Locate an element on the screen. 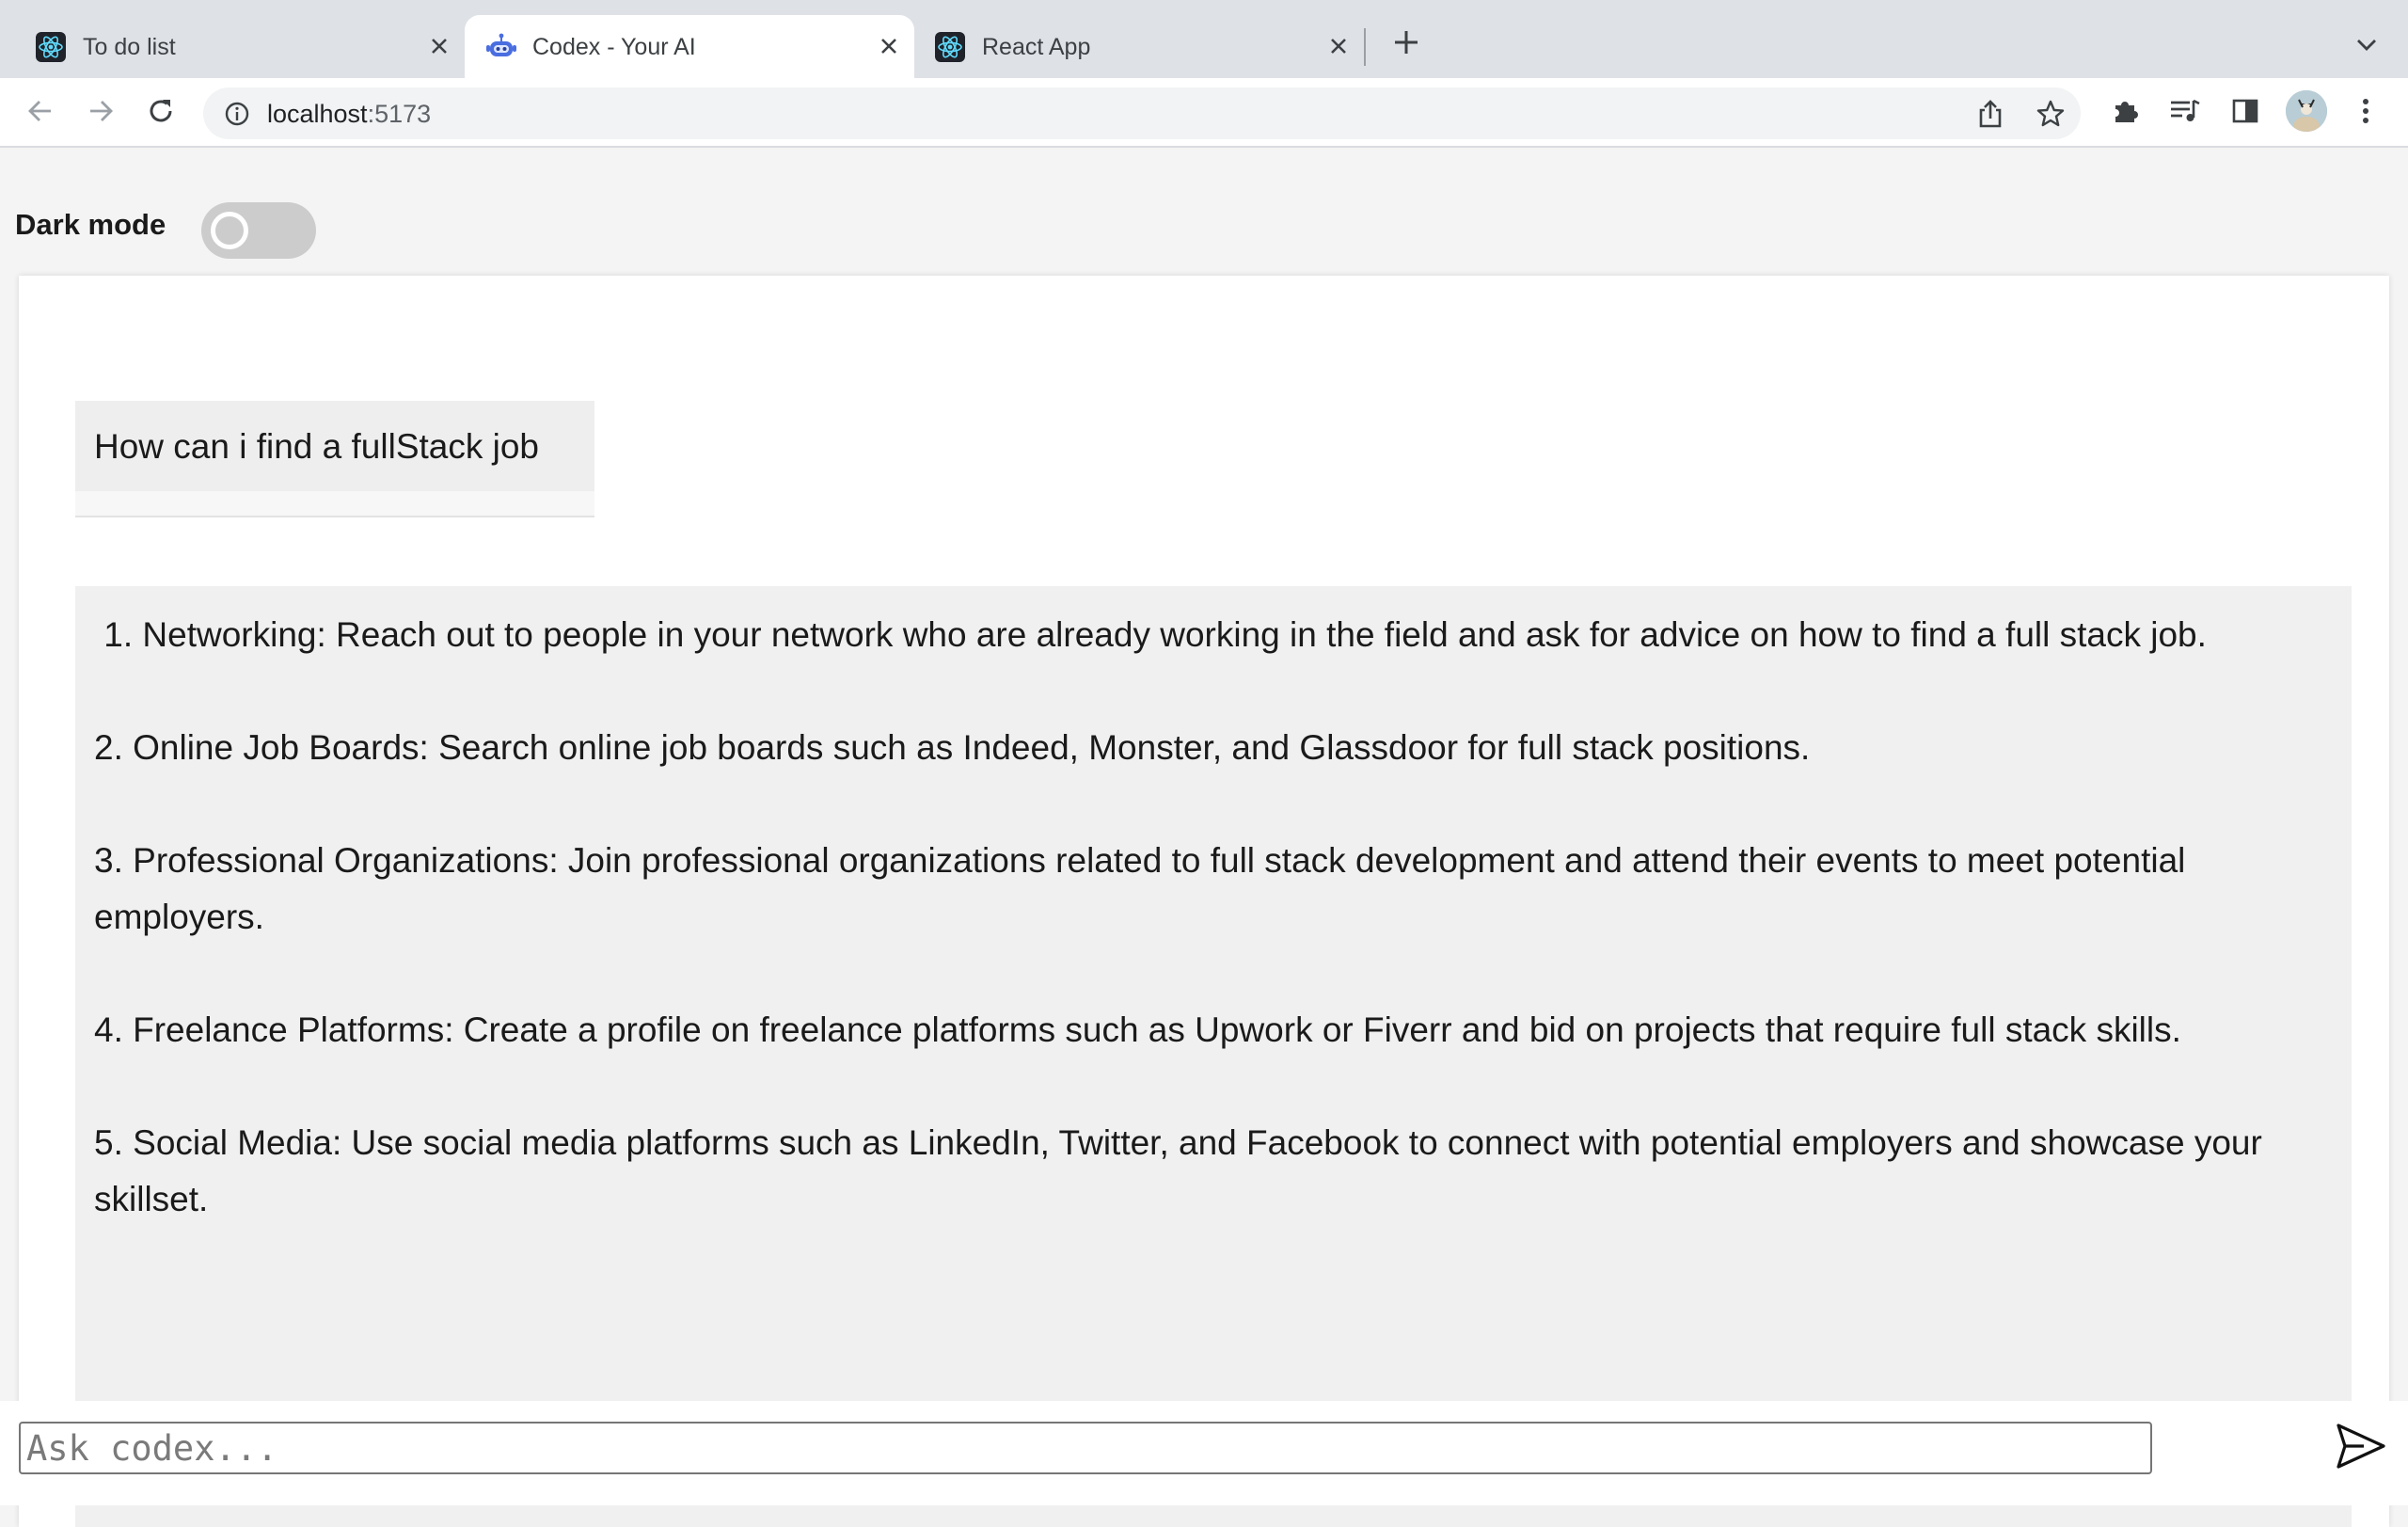 This screenshot has width=2408, height=1527. side-panel-icon is located at coordinates (2245, 113).